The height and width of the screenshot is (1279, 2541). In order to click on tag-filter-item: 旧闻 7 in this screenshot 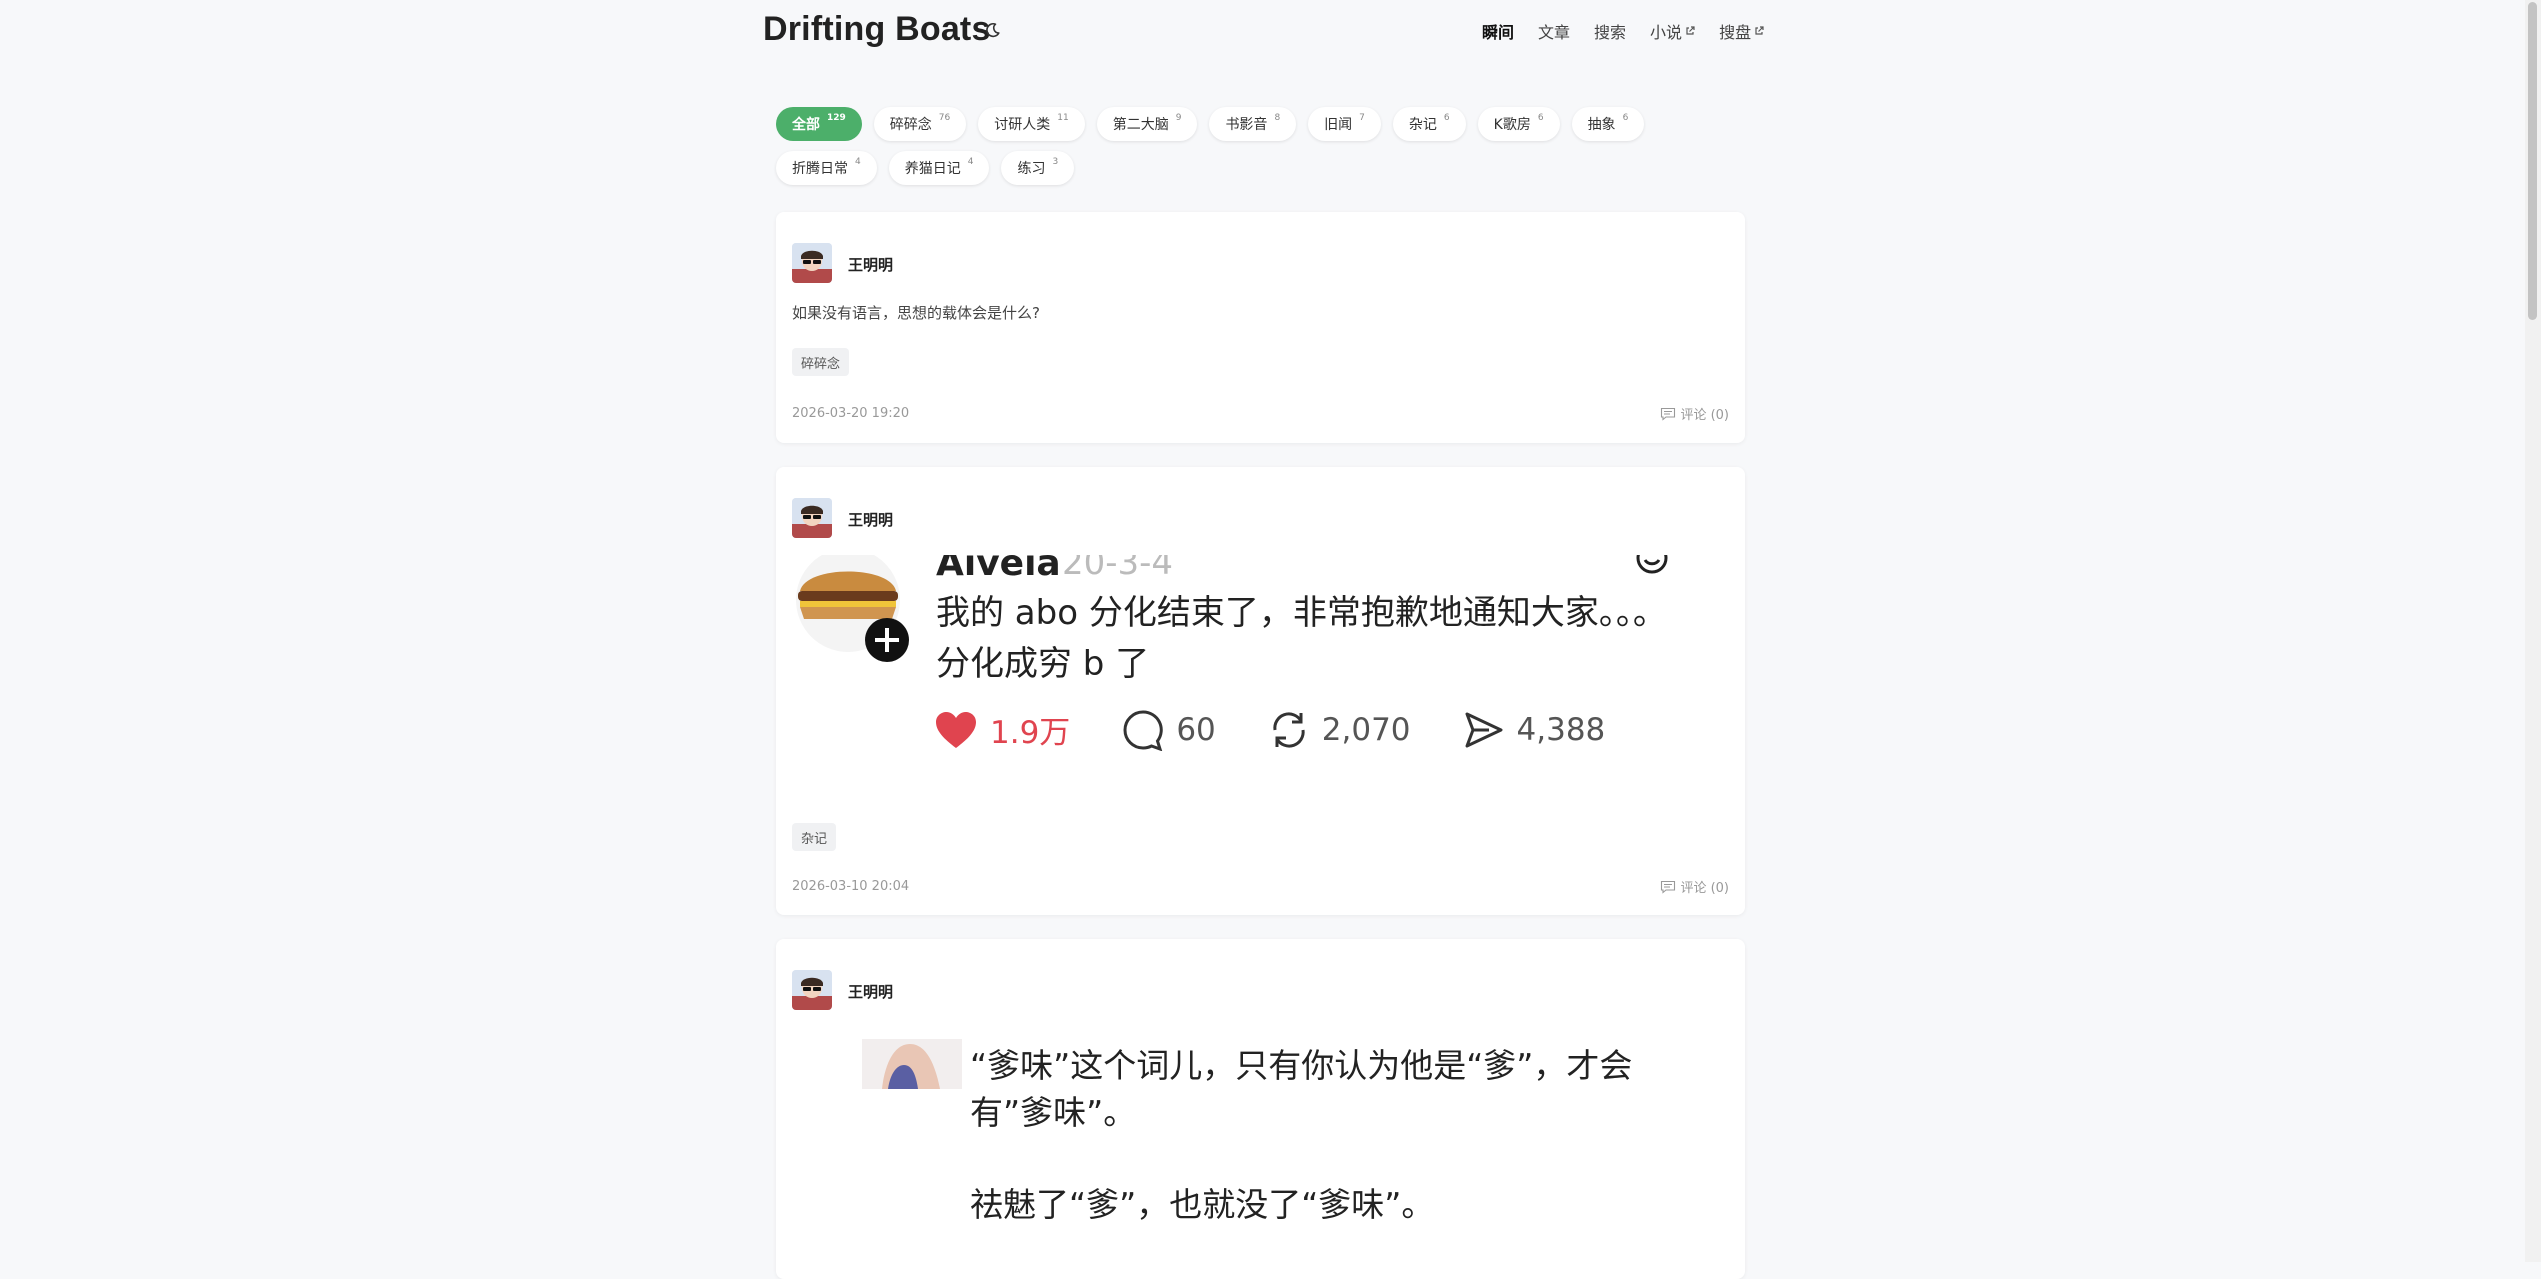, I will do `click(1344, 124)`.